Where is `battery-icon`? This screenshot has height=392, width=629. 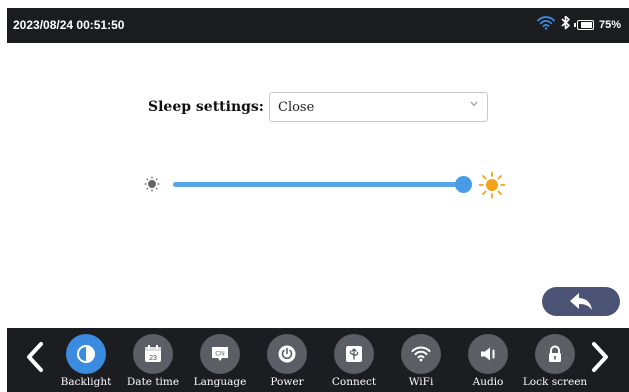 battery-icon is located at coordinates (583, 25).